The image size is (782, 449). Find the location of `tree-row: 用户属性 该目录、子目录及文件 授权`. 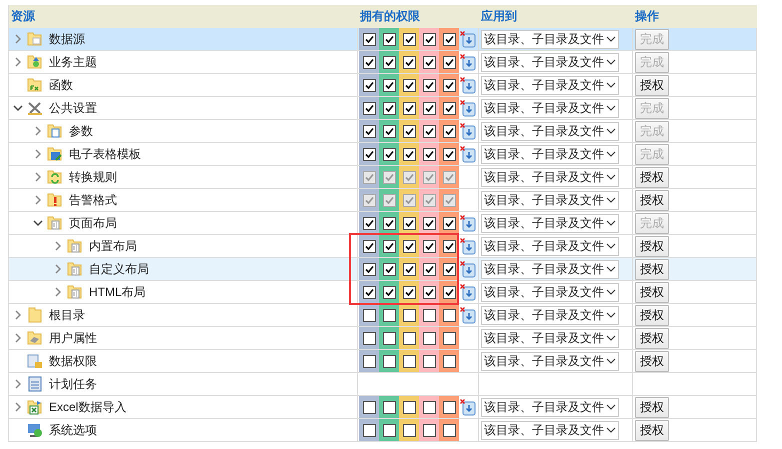

tree-row: 用户属性 该目录、子目录及文件 授权 is located at coordinates (383, 338).